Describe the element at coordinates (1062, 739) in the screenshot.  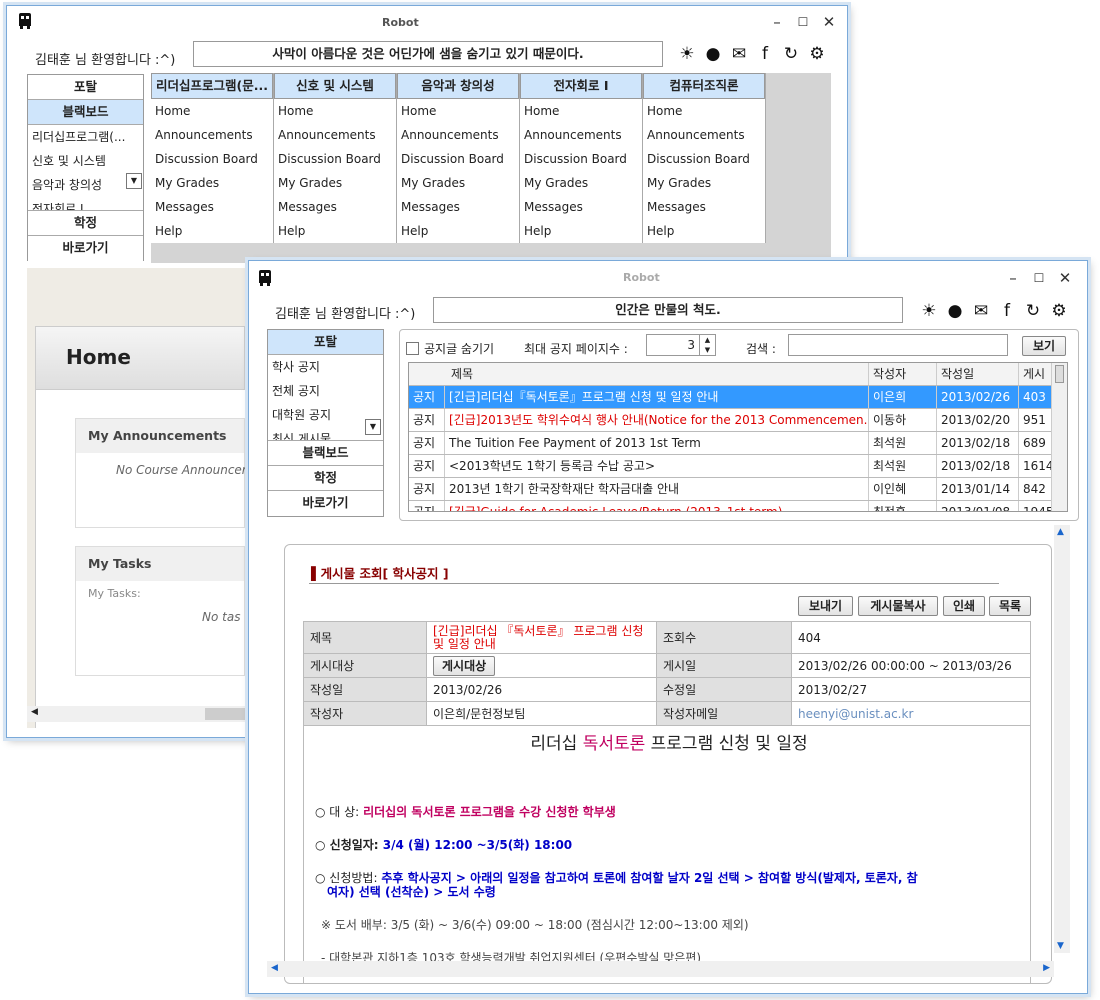
I see `vertical-scrollbar: ▲ ▼` at that location.